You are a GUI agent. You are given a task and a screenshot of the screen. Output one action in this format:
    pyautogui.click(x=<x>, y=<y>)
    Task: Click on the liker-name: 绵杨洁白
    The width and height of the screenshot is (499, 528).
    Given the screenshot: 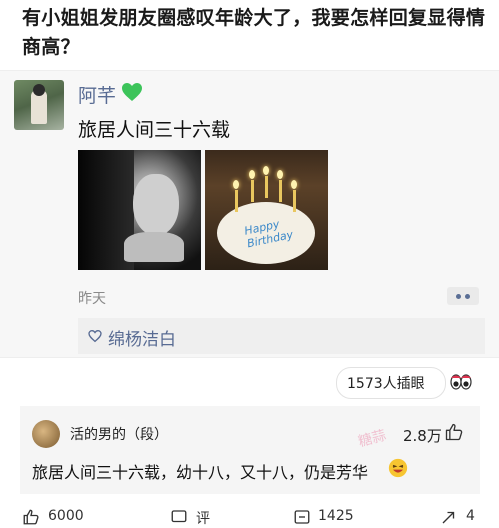 What is the action you would take?
    pyautogui.click(x=142, y=337)
    